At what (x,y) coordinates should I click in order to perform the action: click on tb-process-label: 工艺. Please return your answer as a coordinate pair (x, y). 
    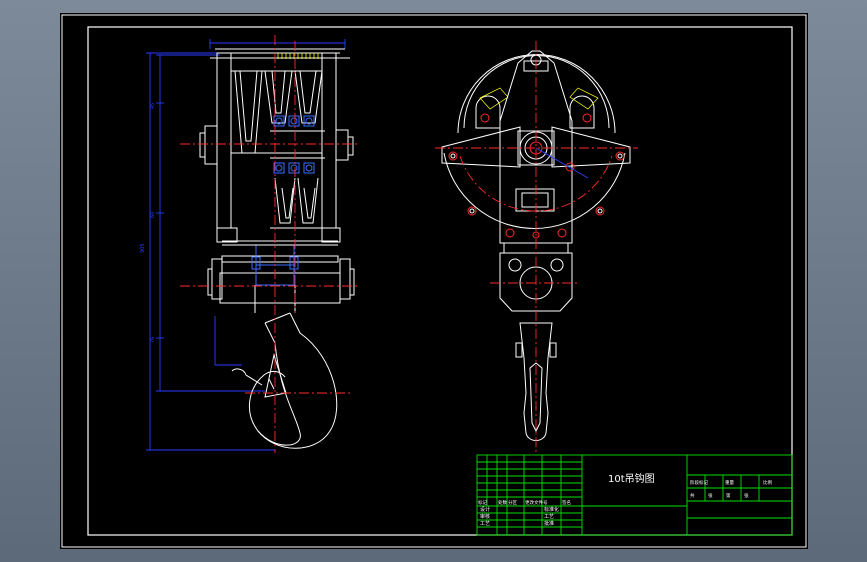
    Looking at the image, I should click on (549, 517).